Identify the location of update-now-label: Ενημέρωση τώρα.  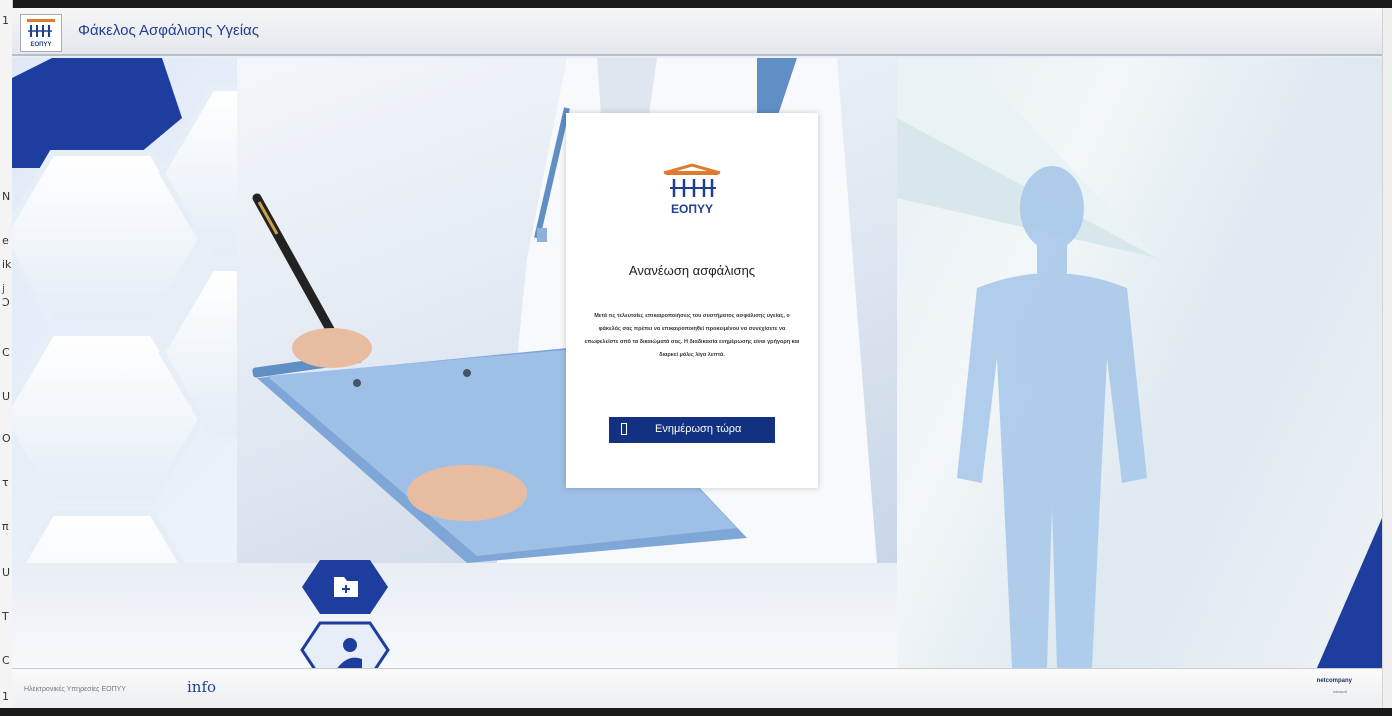
(698, 429).